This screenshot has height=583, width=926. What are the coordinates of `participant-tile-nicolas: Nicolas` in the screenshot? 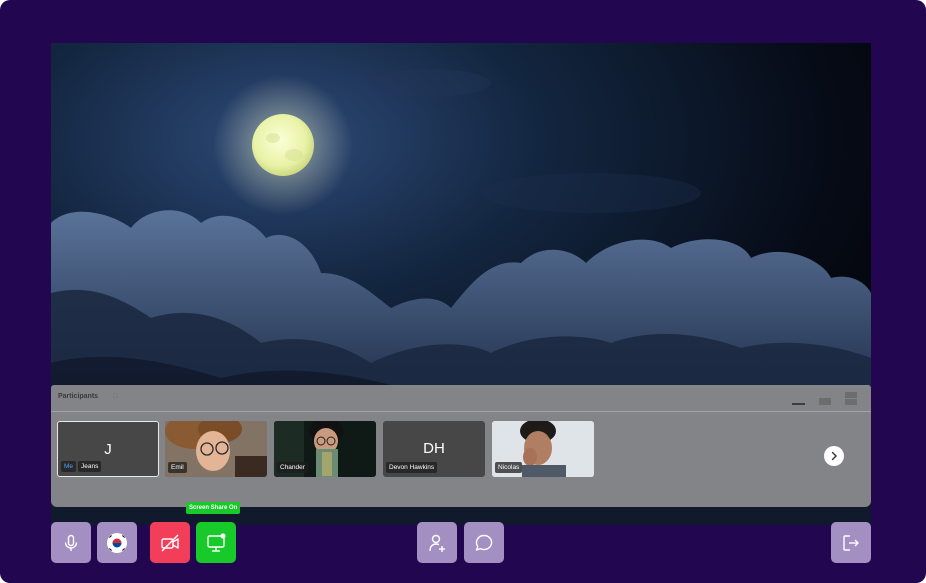 It's located at (543, 449).